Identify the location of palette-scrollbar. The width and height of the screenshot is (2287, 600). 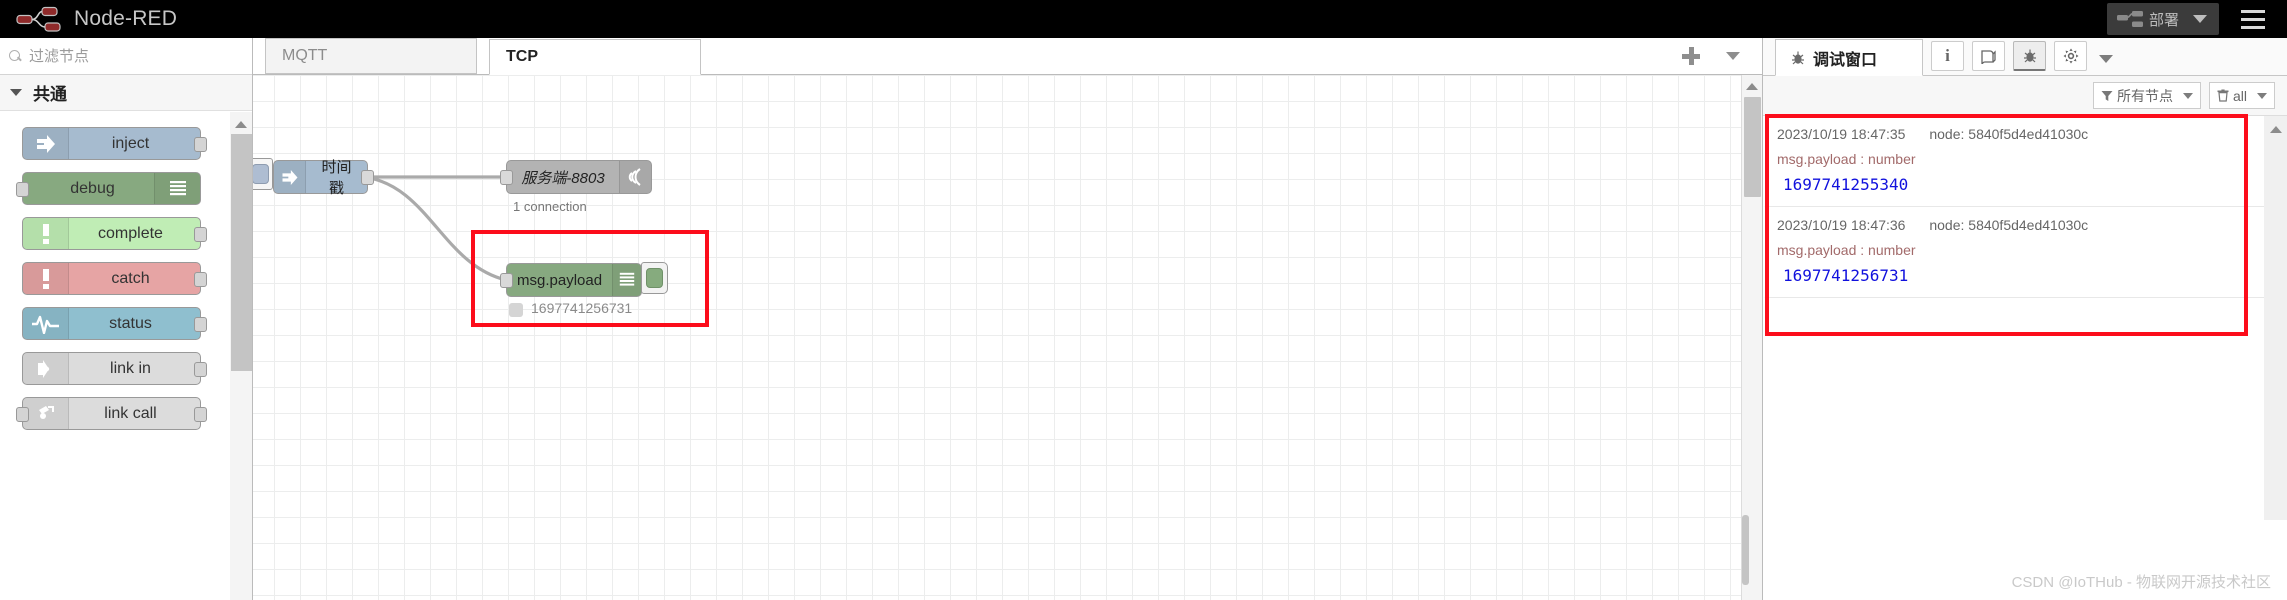
(241, 356).